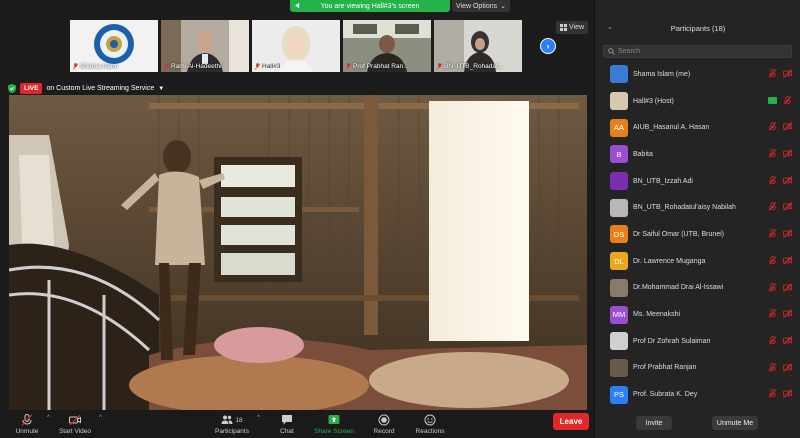 This screenshot has width=800, height=438. Describe the element at coordinates (227, 419) in the screenshot. I see `people-icon` at that location.